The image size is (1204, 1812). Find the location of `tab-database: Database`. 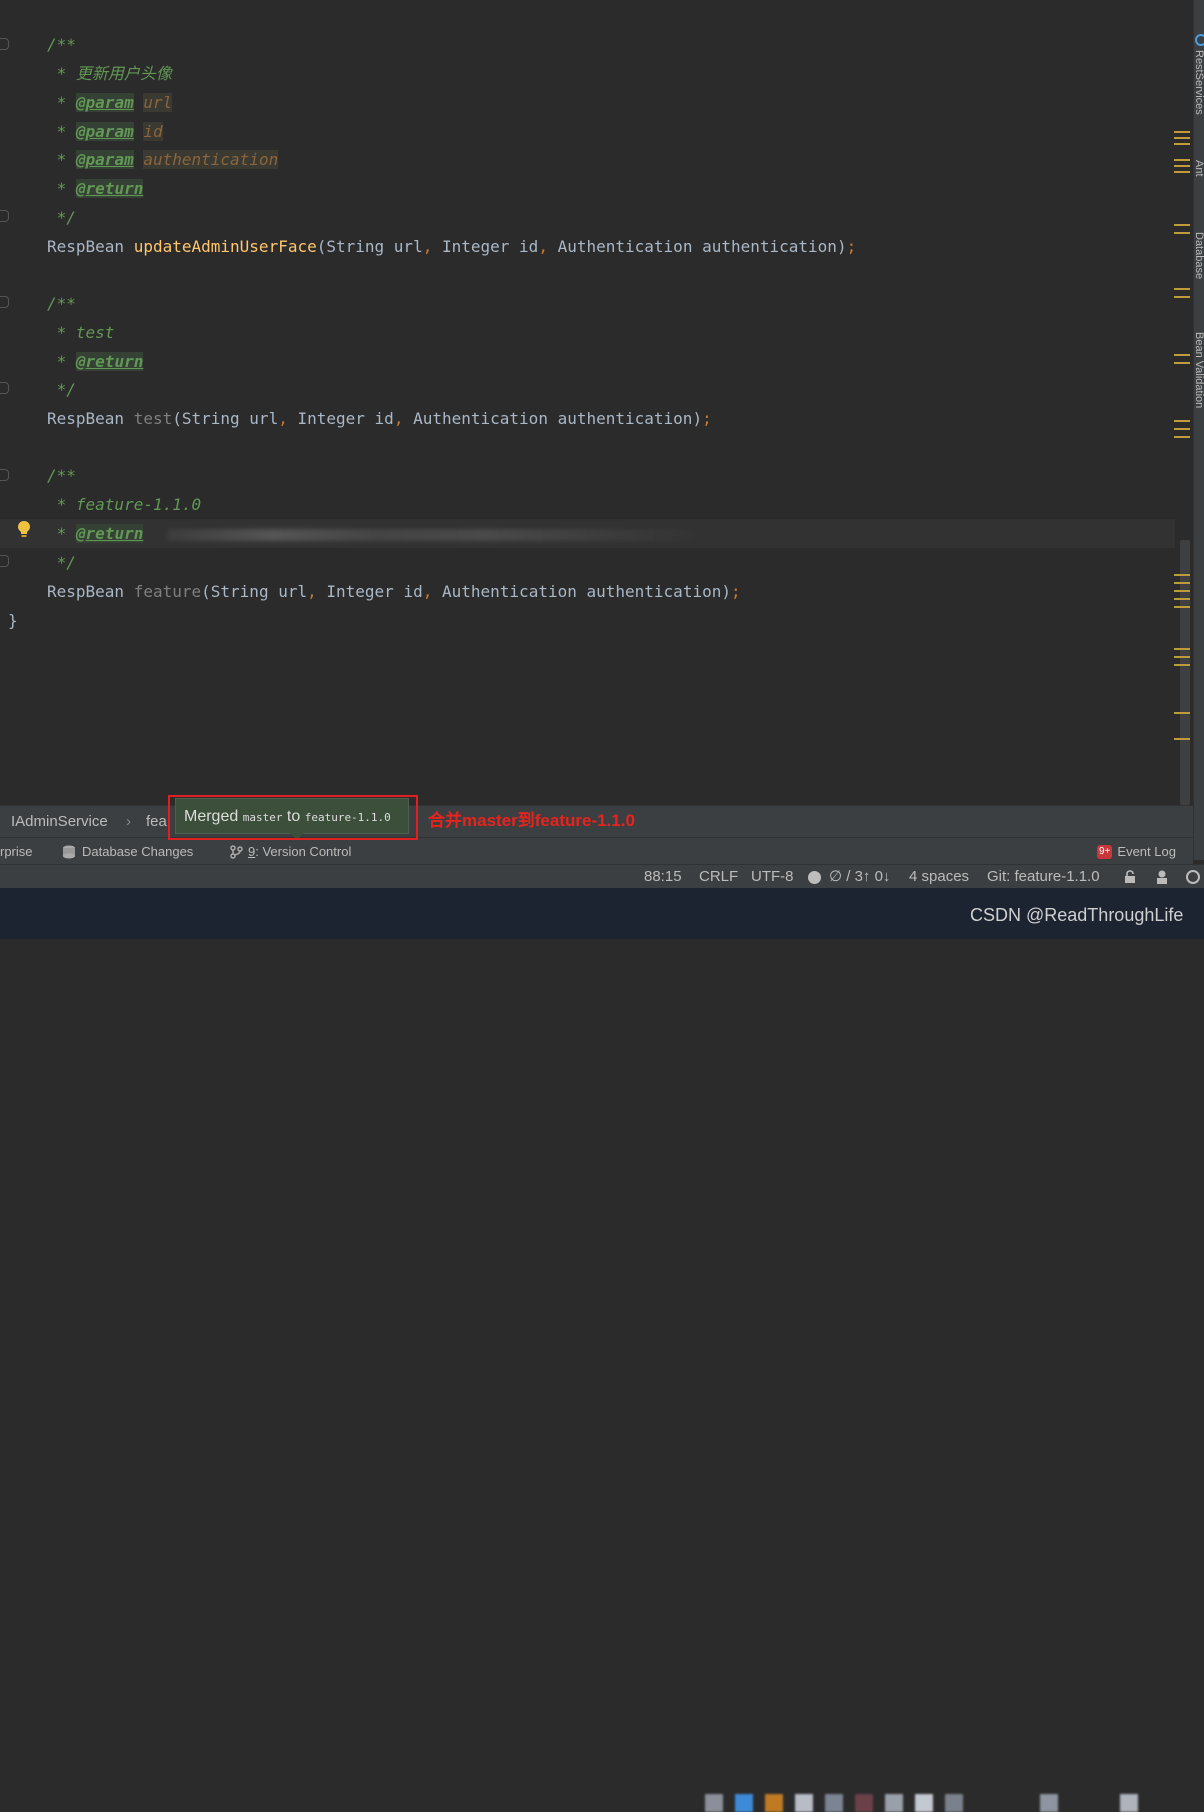

tab-database: Database is located at coordinates (1199, 255).